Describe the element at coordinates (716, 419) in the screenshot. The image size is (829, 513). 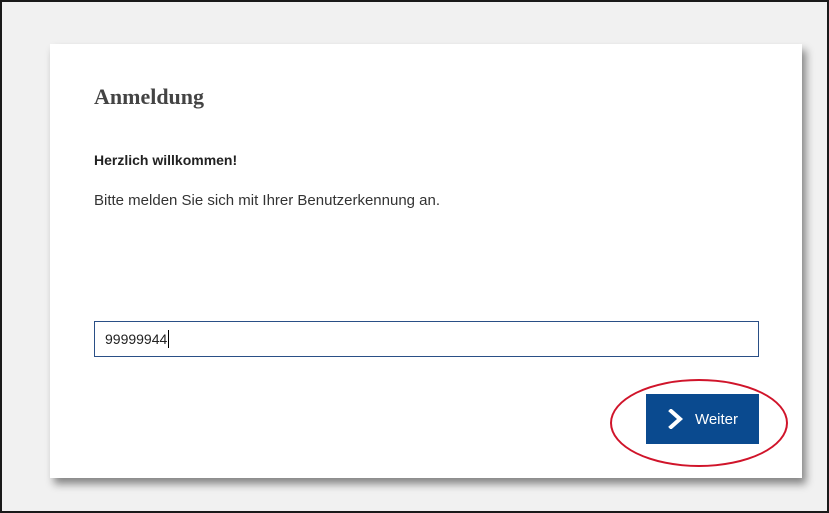
I see `weiter-button-label: Weiter` at that location.